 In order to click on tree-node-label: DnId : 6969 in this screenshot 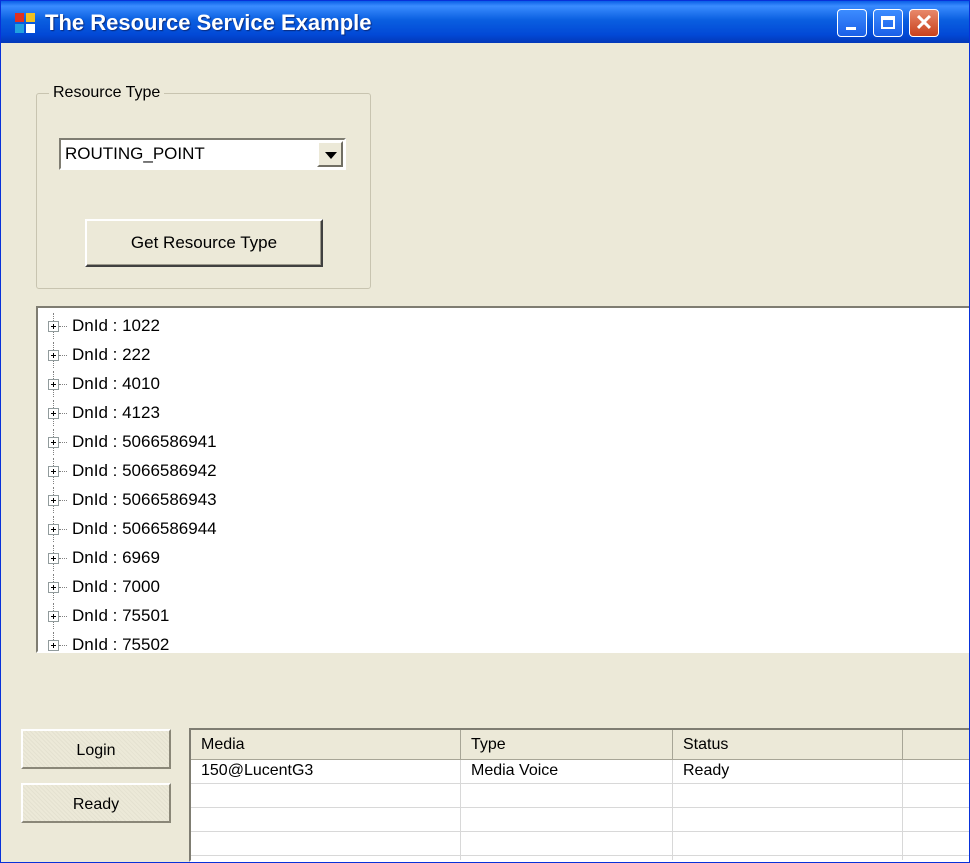, I will do `click(116, 557)`.